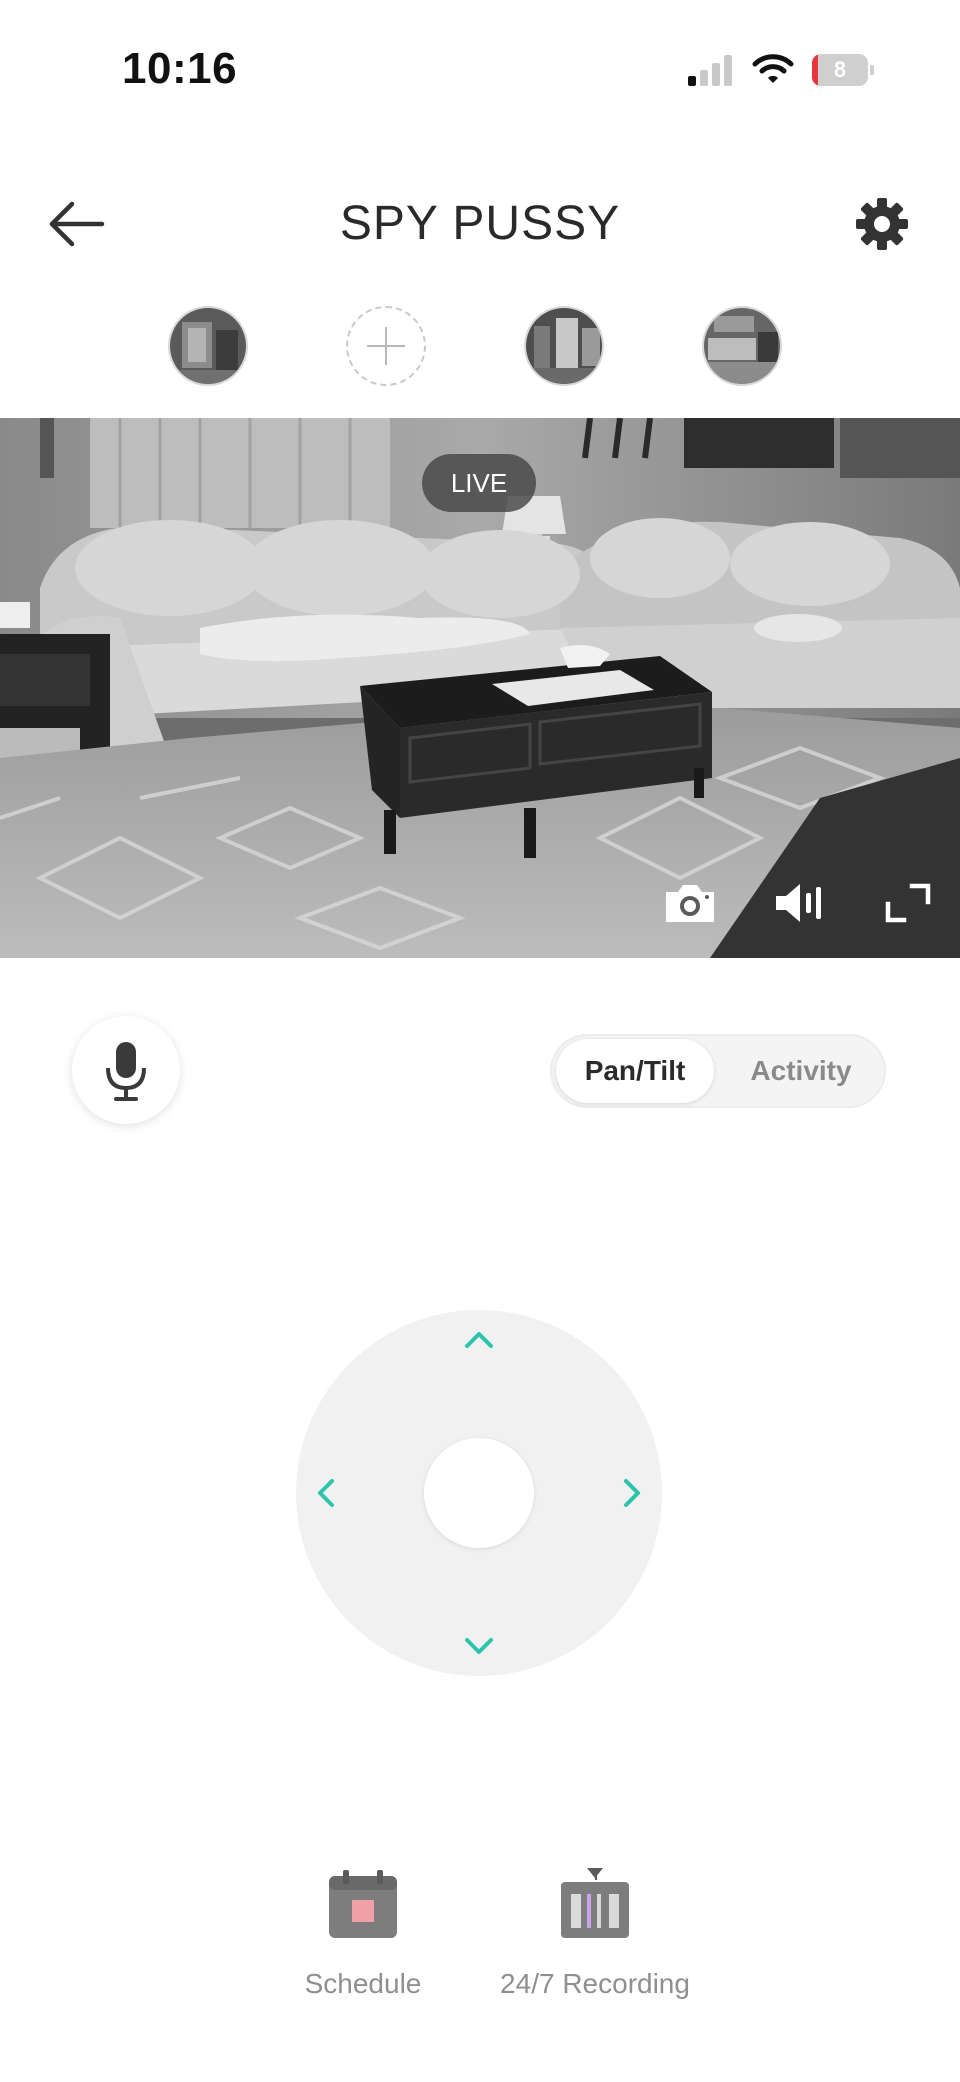 The width and height of the screenshot is (960, 2082). I want to click on status-bar: 10:16 8, so click(480, 70).